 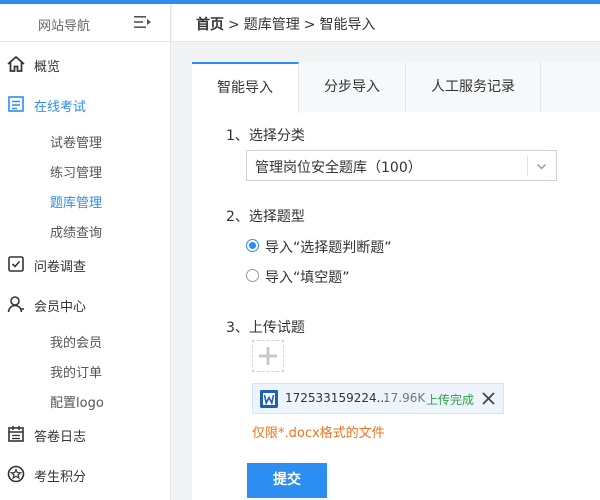 I want to click on sidebar-item-exam-points: 考生积分, so click(x=85, y=474).